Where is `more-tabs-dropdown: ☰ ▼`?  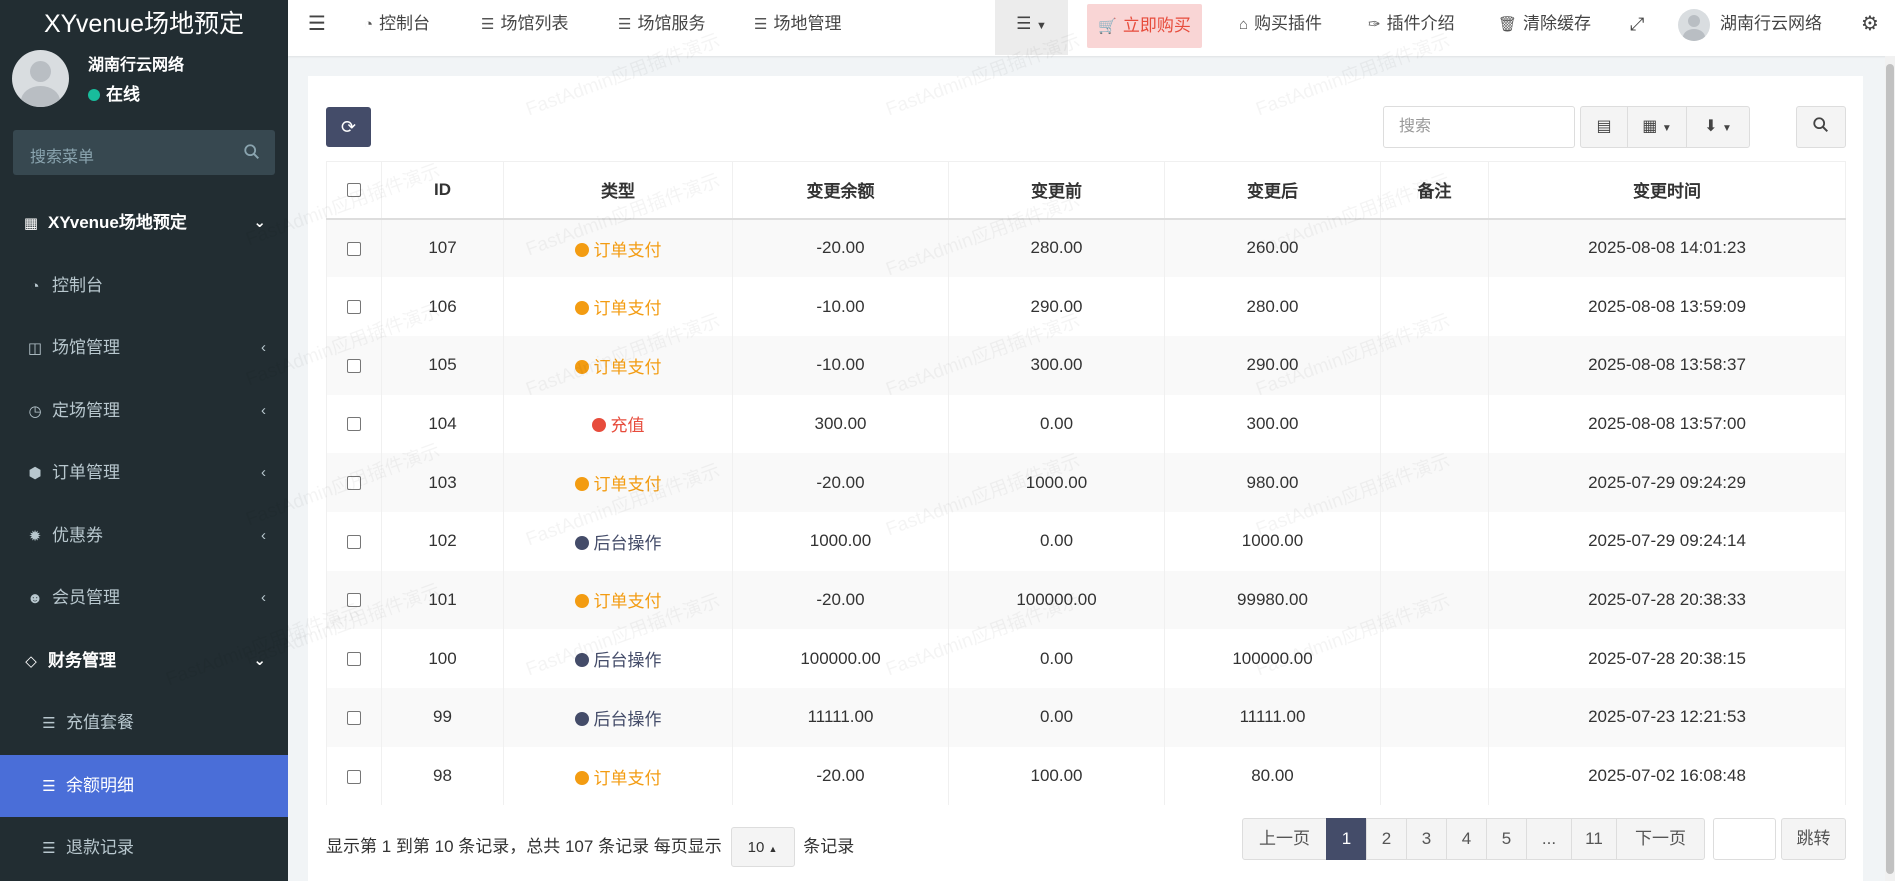
more-tabs-dropdown: ☰ ▼ is located at coordinates (1031, 27).